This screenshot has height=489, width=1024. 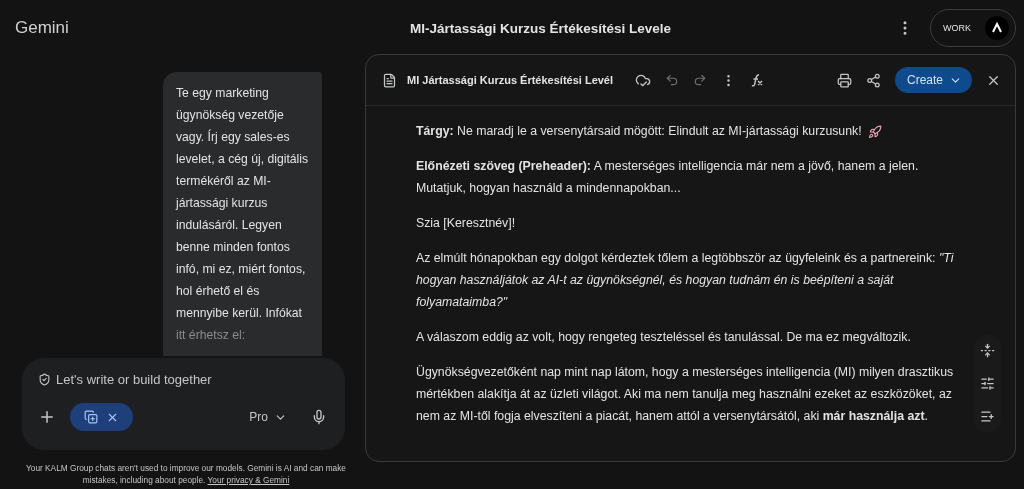 What do you see at coordinates (224, 181) in the screenshot?
I see `message-line: termékéről az MI-` at bounding box center [224, 181].